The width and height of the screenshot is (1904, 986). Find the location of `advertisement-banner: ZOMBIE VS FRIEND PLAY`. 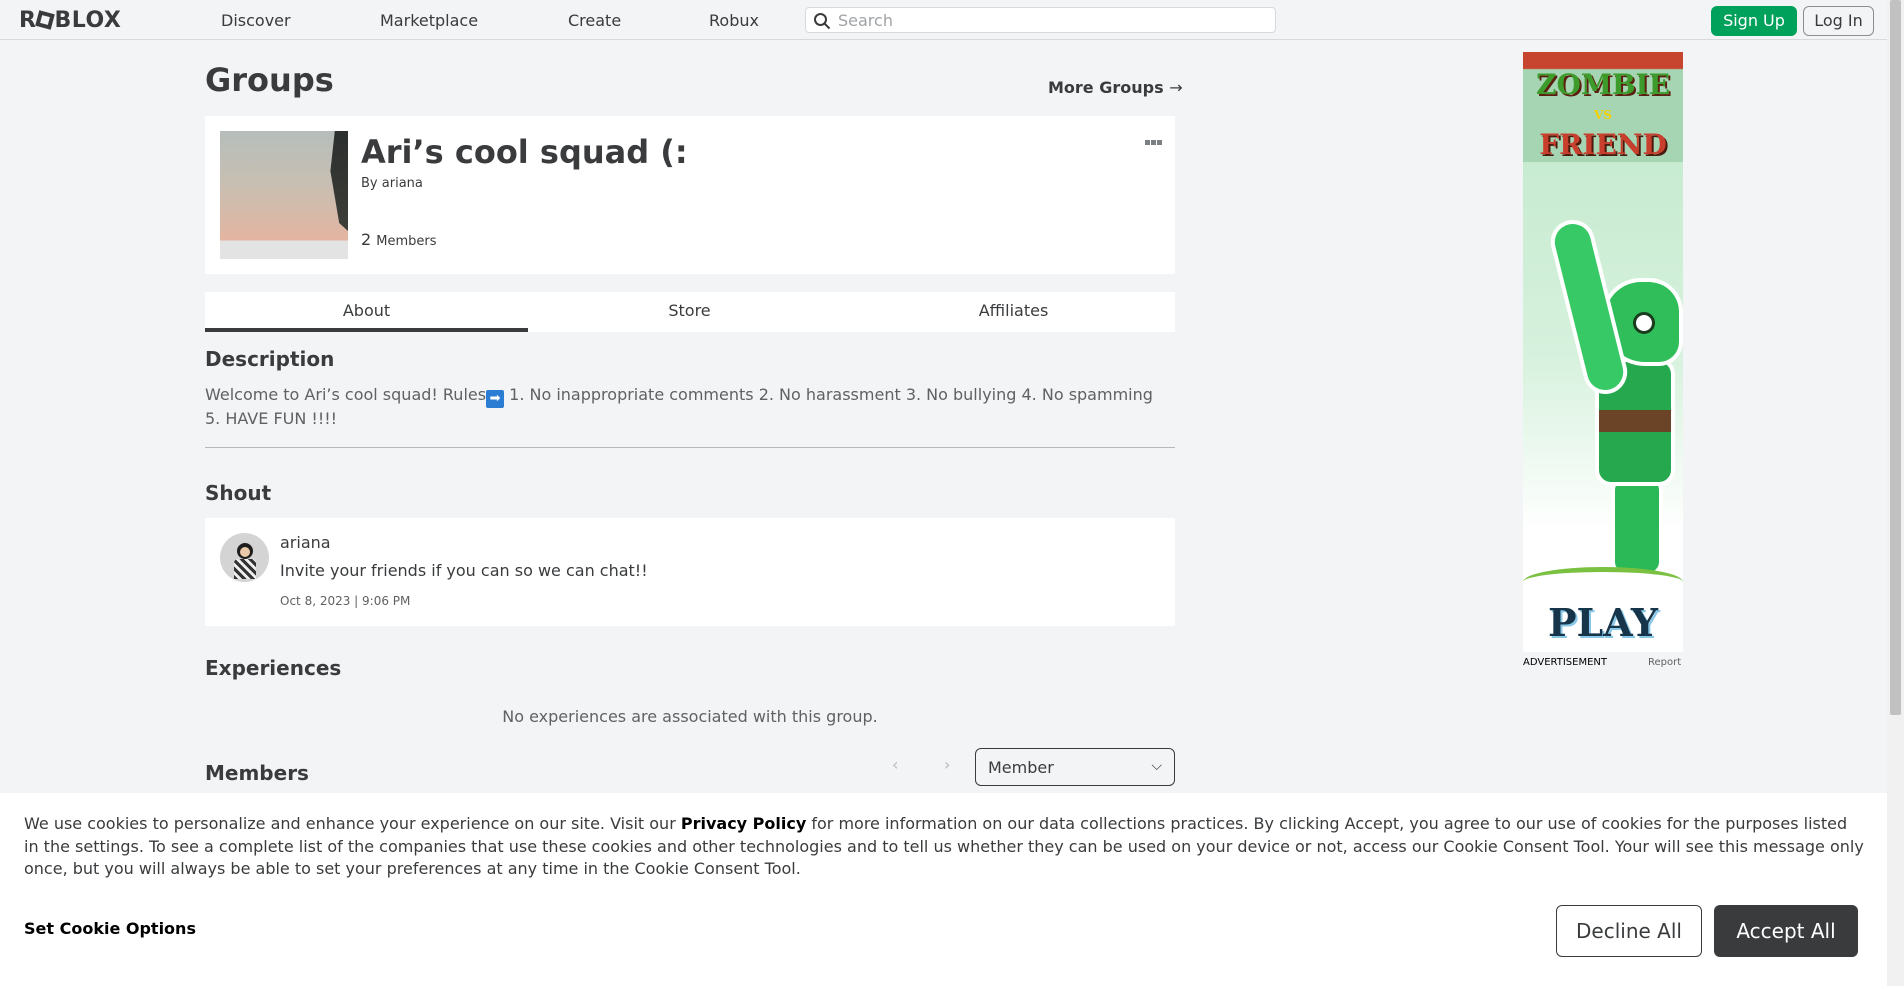

advertisement-banner: ZOMBIE VS FRIEND PLAY is located at coordinates (1603, 352).